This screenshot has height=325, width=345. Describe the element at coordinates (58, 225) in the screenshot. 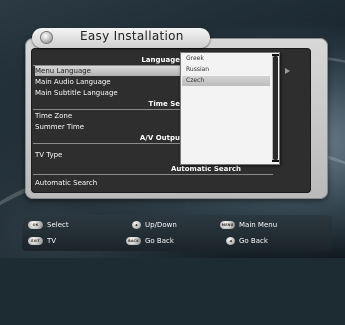

I see `legend-select-label: Select` at that location.